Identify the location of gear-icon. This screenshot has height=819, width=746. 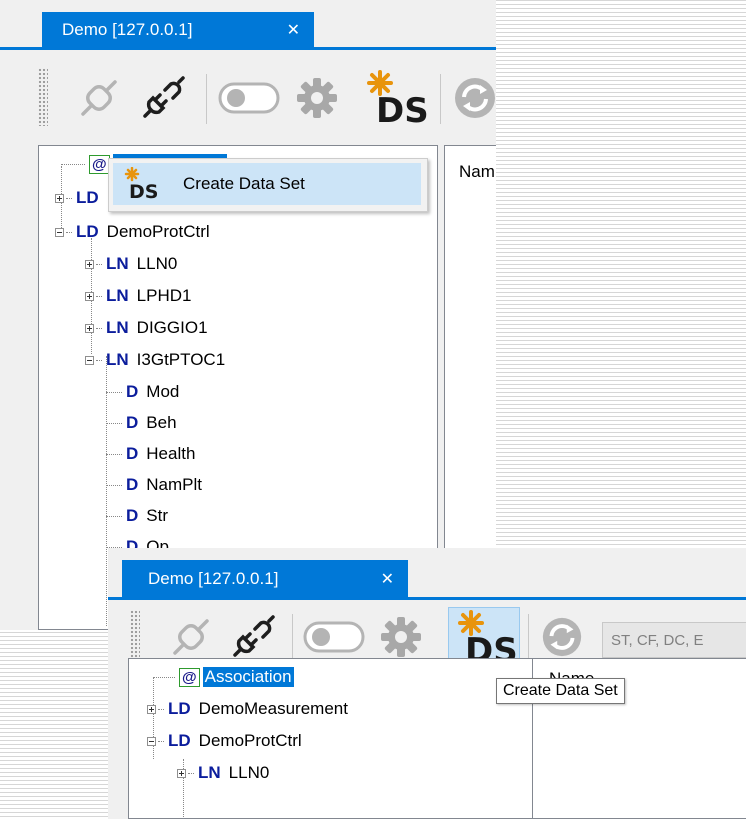
(317, 98).